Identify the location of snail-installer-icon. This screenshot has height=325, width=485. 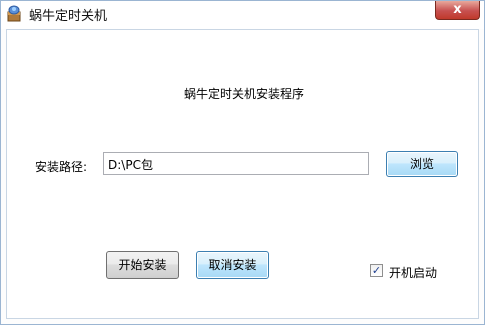
(14, 13).